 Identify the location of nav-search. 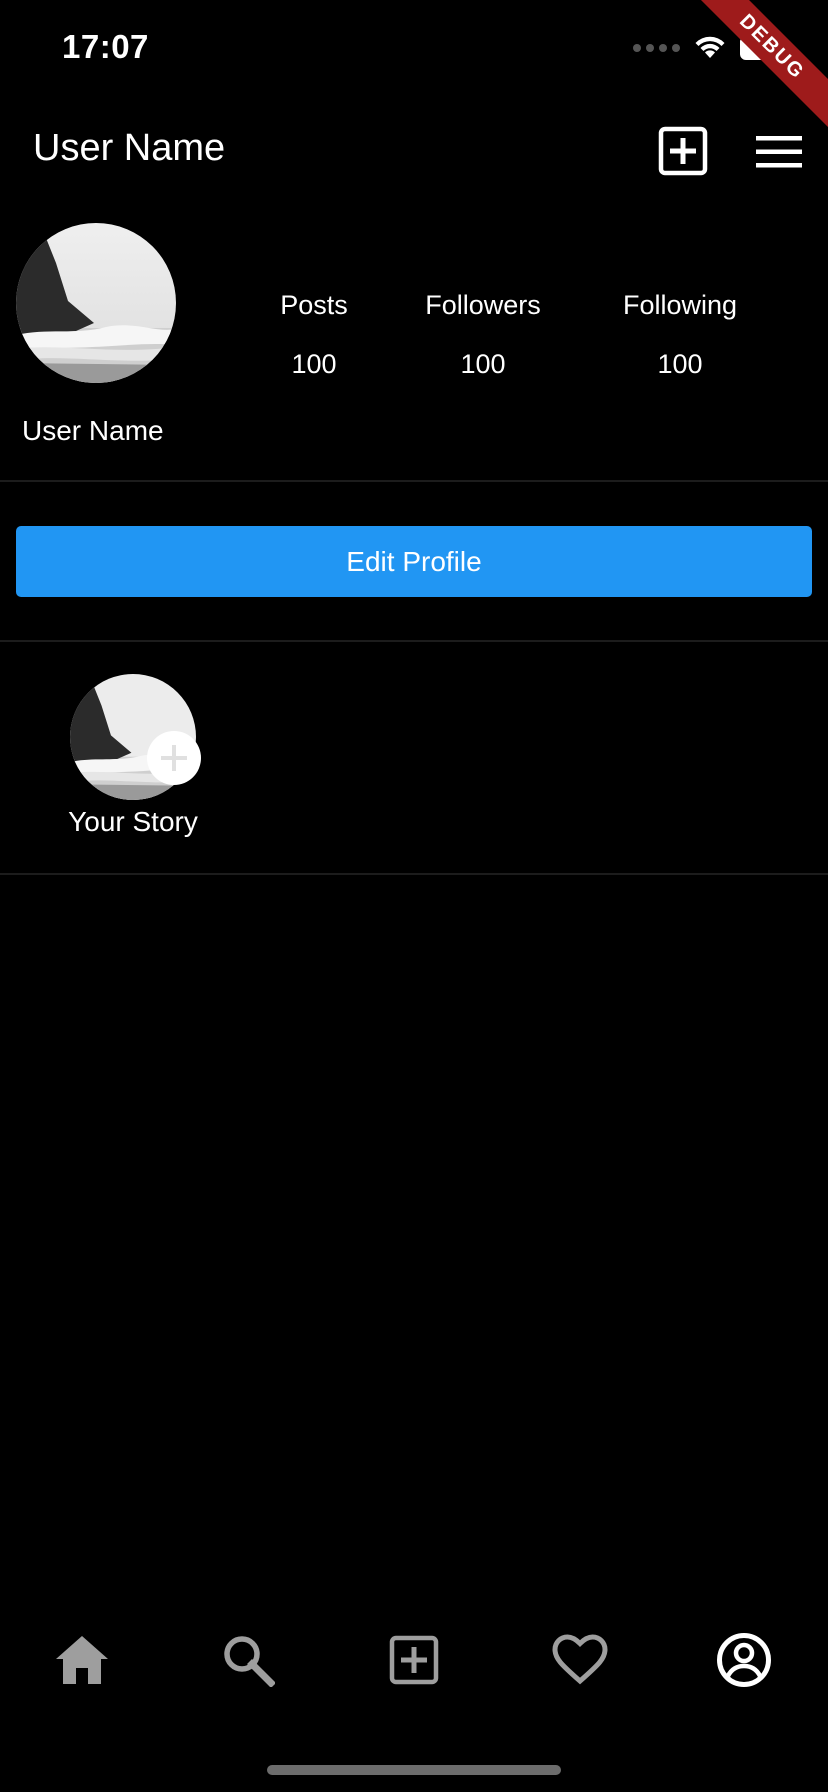
(248, 1660).